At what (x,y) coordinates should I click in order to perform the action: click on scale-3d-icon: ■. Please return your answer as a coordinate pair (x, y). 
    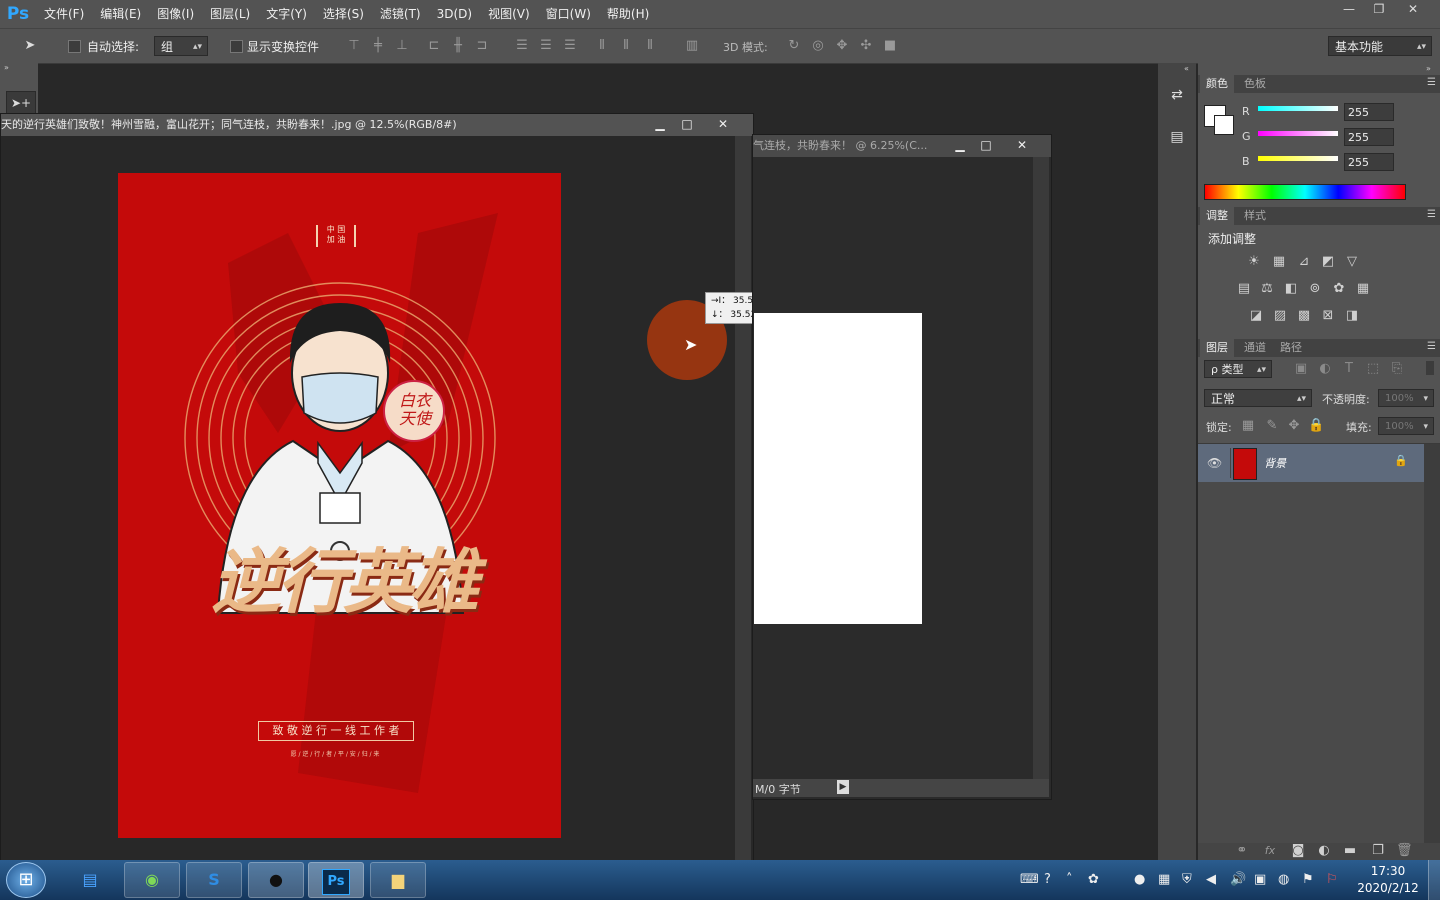
    Looking at the image, I should click on (890, 46).